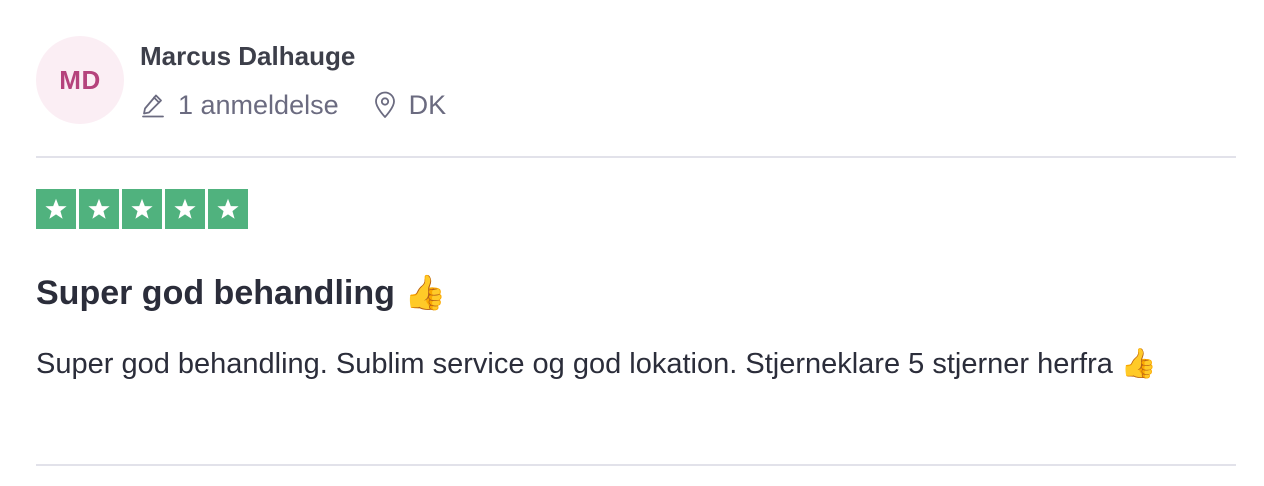  Describe the element at coordinates (427, 104) in the screenshot. I see `country-label: DK` at that location.